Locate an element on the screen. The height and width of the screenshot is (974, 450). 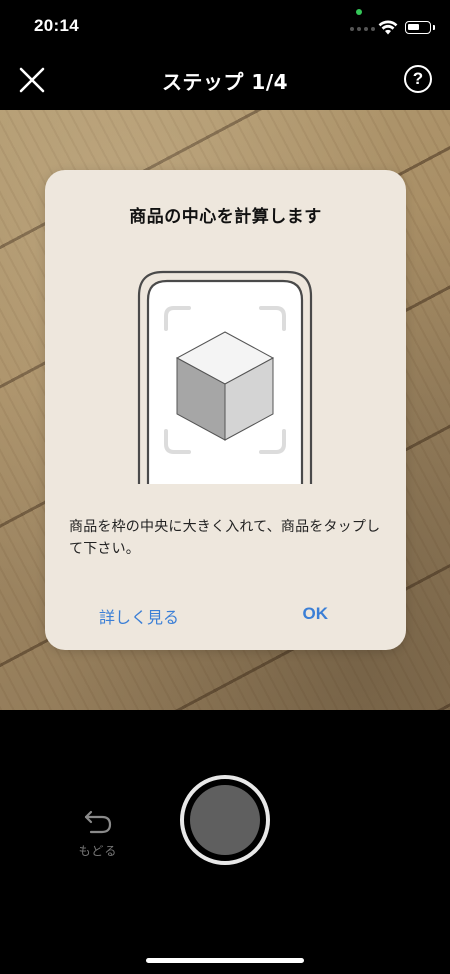
shutter-button is located at coordinates (225, 820).